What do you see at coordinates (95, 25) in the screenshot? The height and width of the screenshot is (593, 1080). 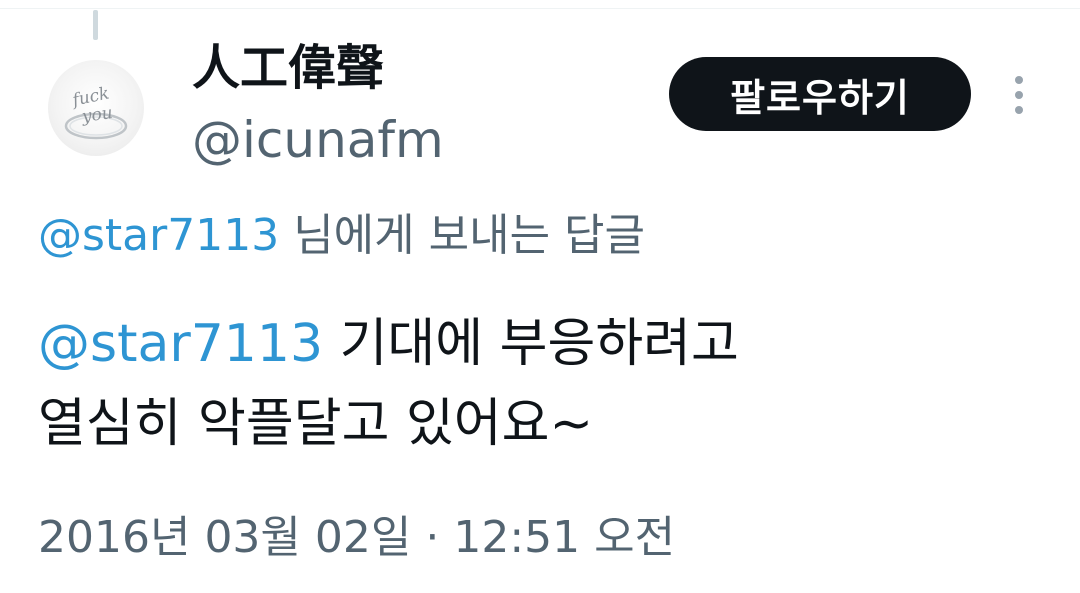 I see `thread-connector-line` at bounding box center [95, 25].